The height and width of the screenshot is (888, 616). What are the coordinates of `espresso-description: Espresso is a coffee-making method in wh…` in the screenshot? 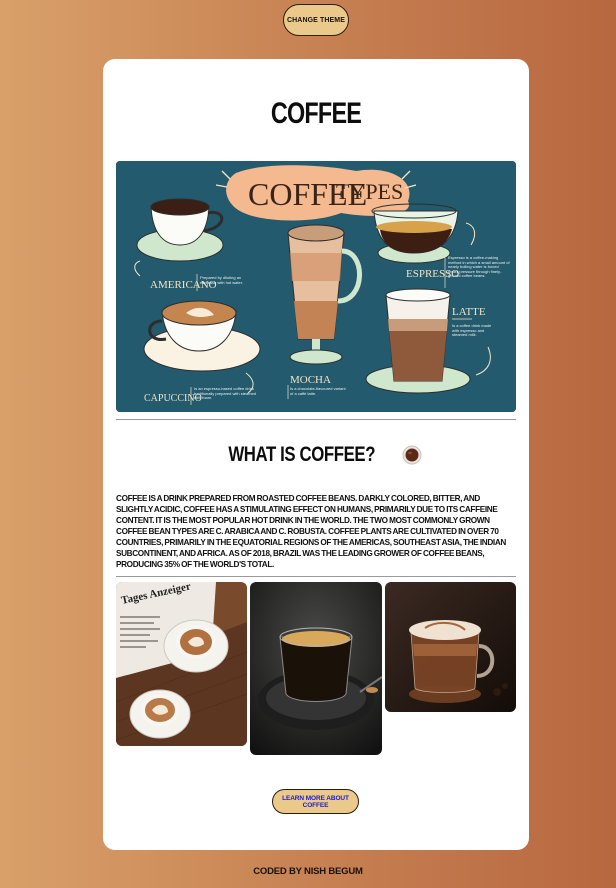 It's located at (479, 267).